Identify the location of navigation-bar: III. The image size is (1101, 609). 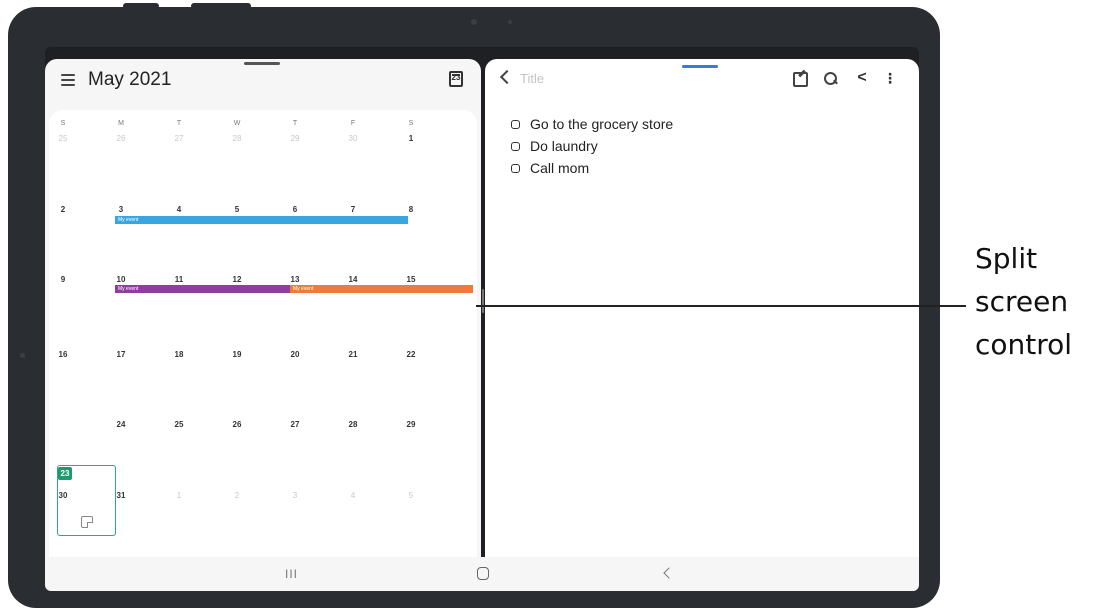
(482, 574).